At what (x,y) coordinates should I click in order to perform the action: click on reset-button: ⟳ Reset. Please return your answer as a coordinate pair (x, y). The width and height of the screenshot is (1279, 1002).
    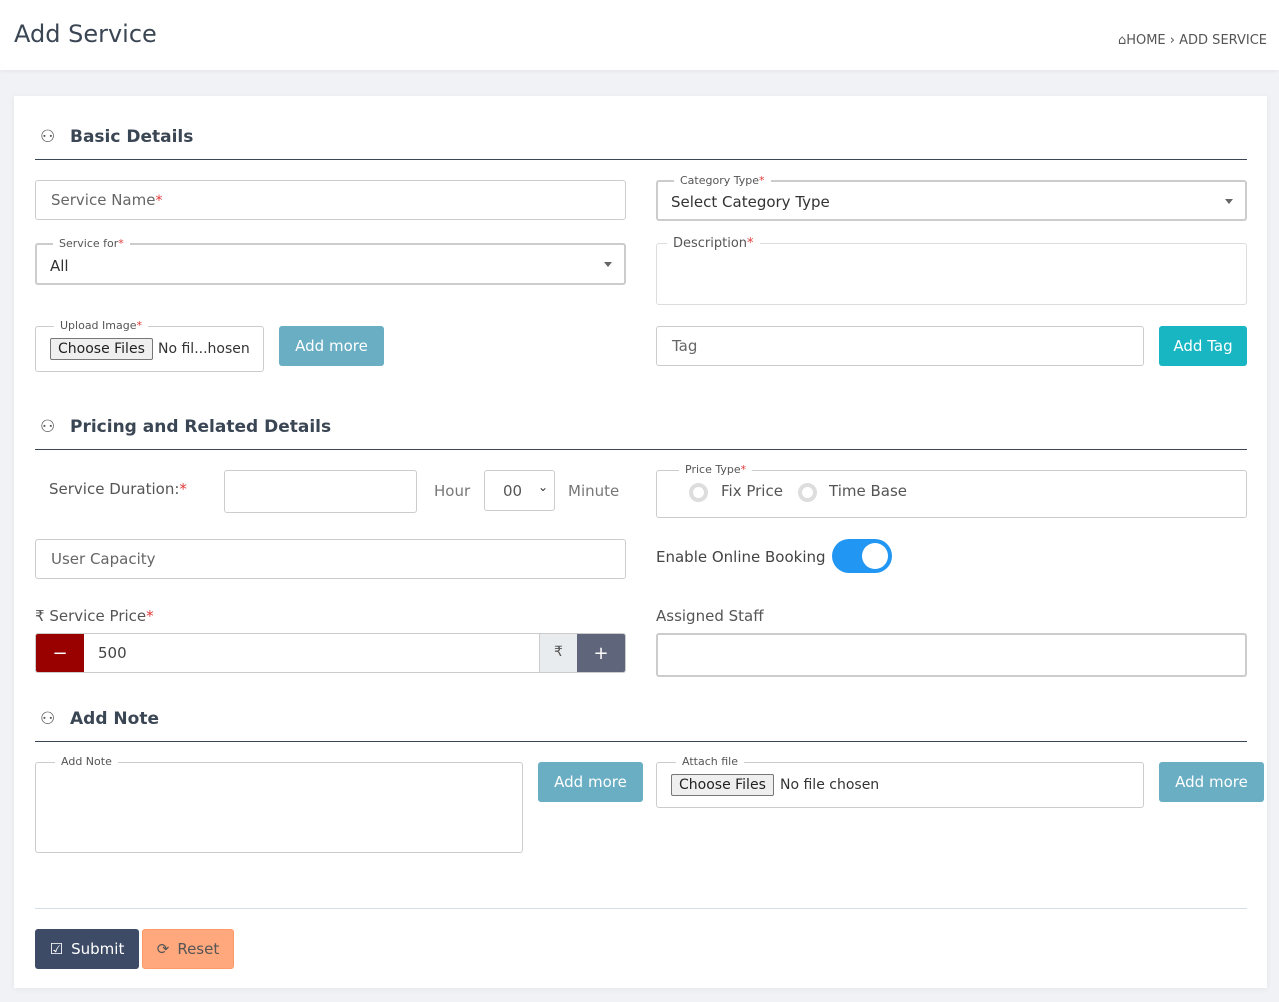
    Looking at the image, I should click on (188, 949).